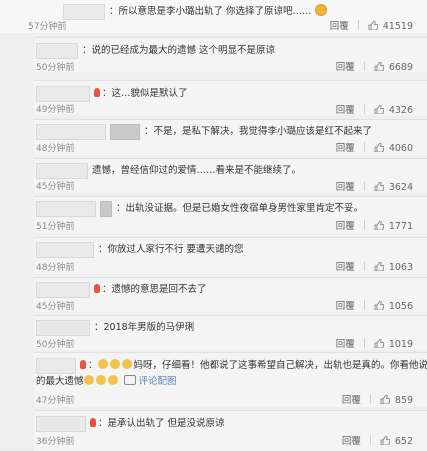  What do you see at coordinates (403, 400) in the screenshot?
I see `like-count: 859` at bounding box center [403, 400].